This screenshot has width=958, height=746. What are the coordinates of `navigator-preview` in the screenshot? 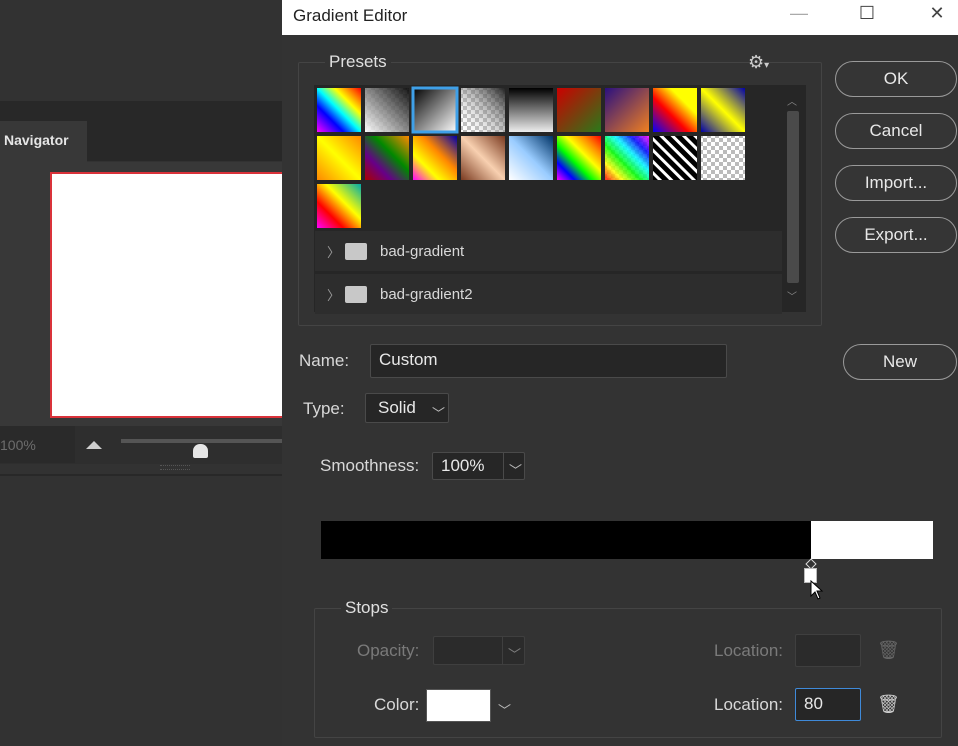 It's located at (170, 295).